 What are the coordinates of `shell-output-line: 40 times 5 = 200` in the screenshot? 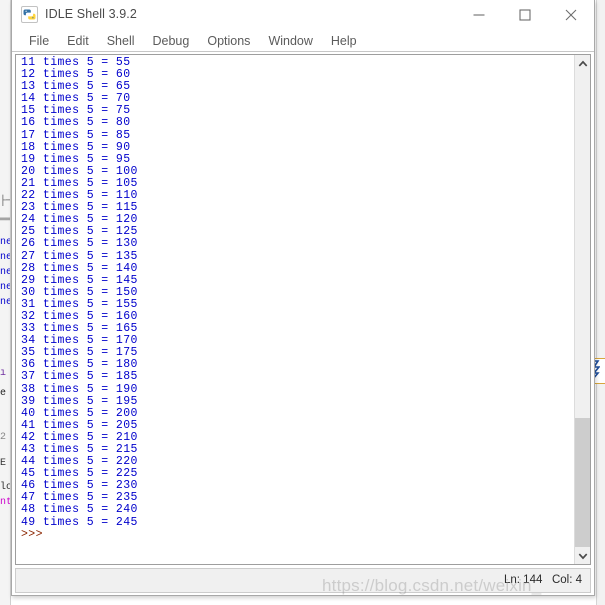 It's located at (79, 413).